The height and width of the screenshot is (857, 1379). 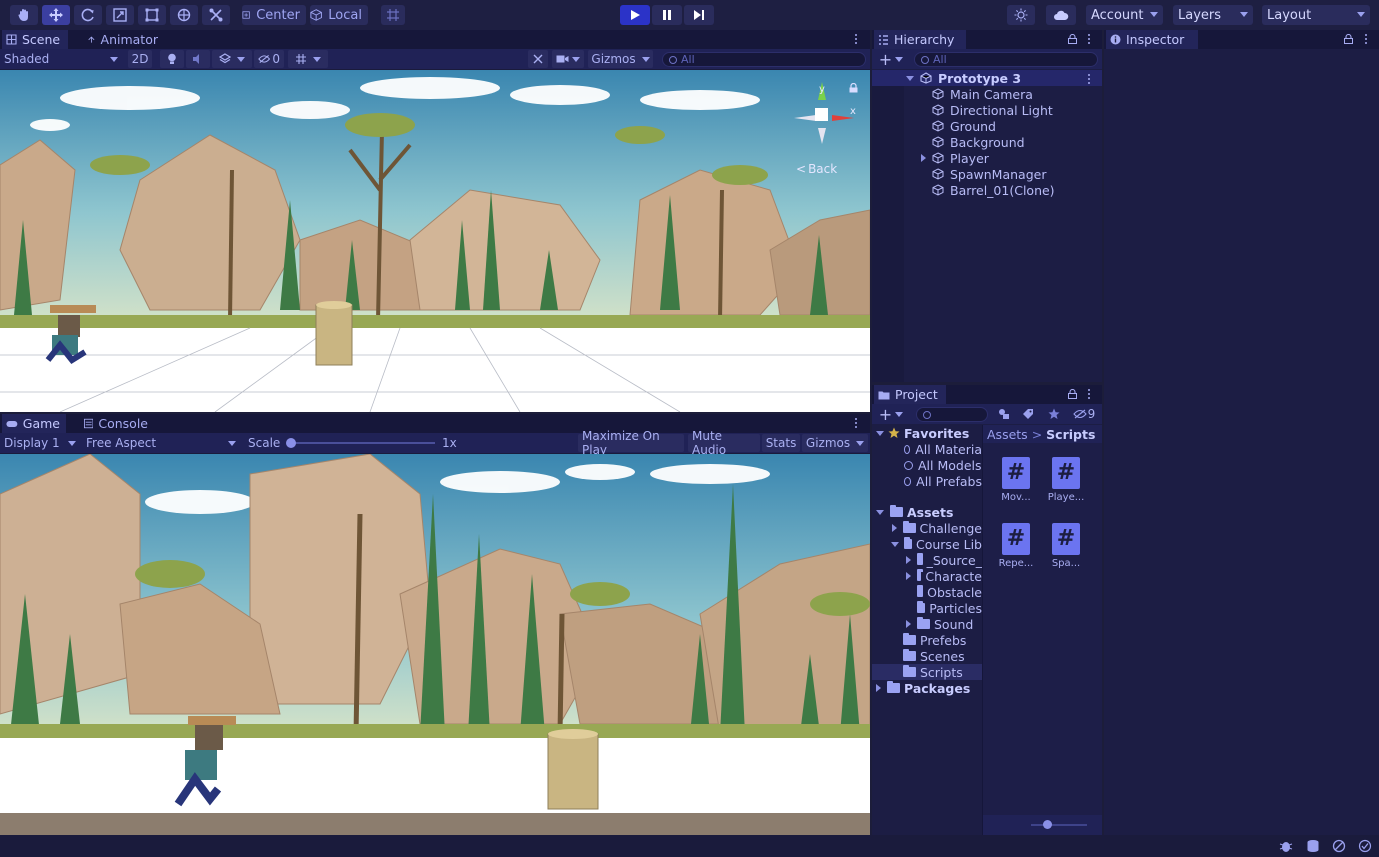 I want to click on folder-source: _Source_, so click(x=944, y=560).